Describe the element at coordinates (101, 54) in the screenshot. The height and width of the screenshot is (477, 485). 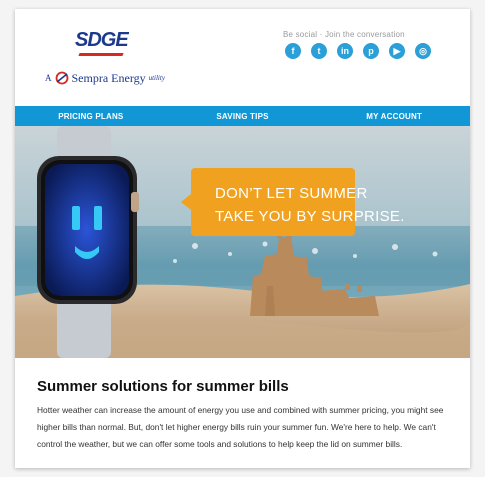
I see `logo-swoosh` at that location.